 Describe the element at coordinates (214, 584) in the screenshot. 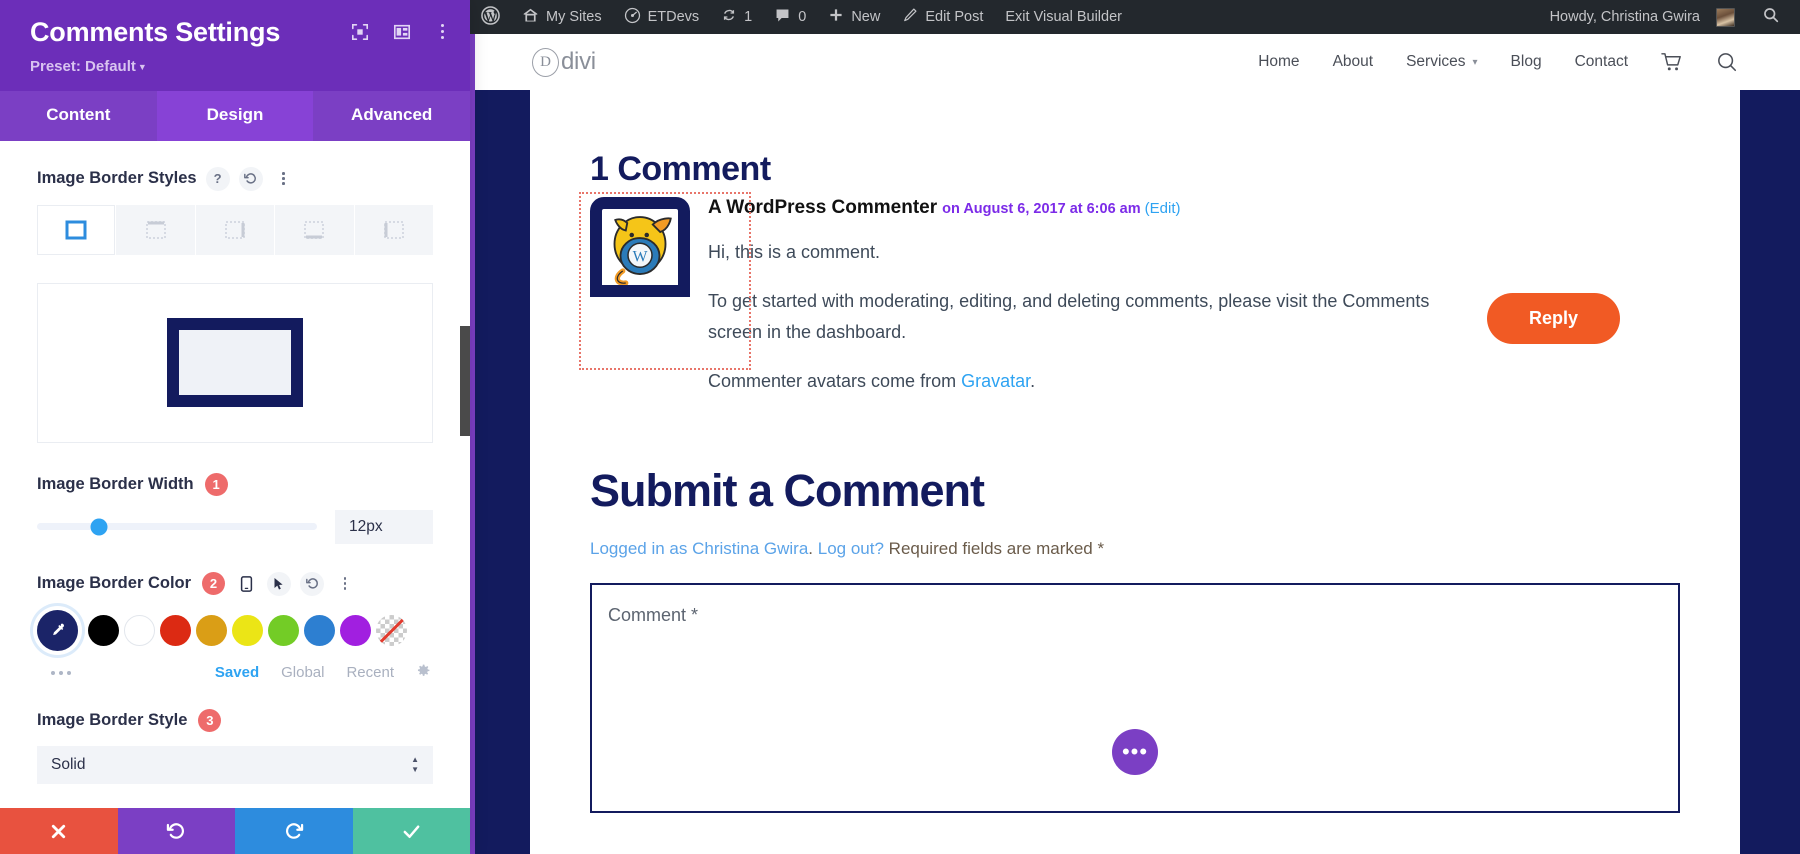

I see `step-badge-2: 2` at that location.